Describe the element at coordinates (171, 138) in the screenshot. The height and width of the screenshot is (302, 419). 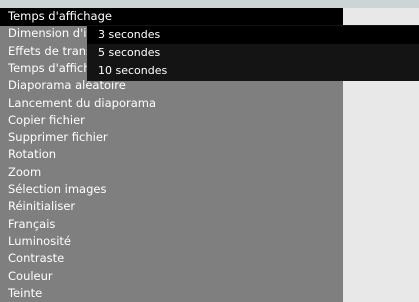
I see `menu-item-delete-file: Supprimer fichier` at that location.